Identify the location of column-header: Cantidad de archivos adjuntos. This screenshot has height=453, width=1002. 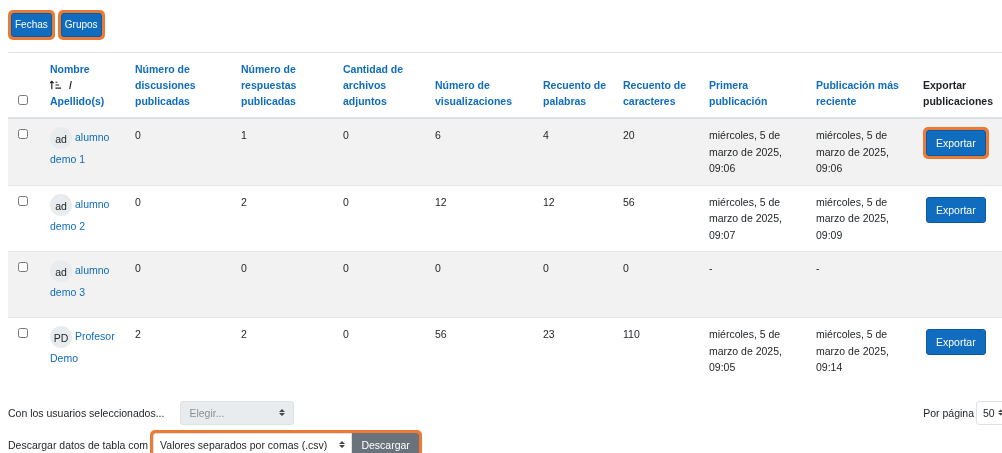
(381, 85).